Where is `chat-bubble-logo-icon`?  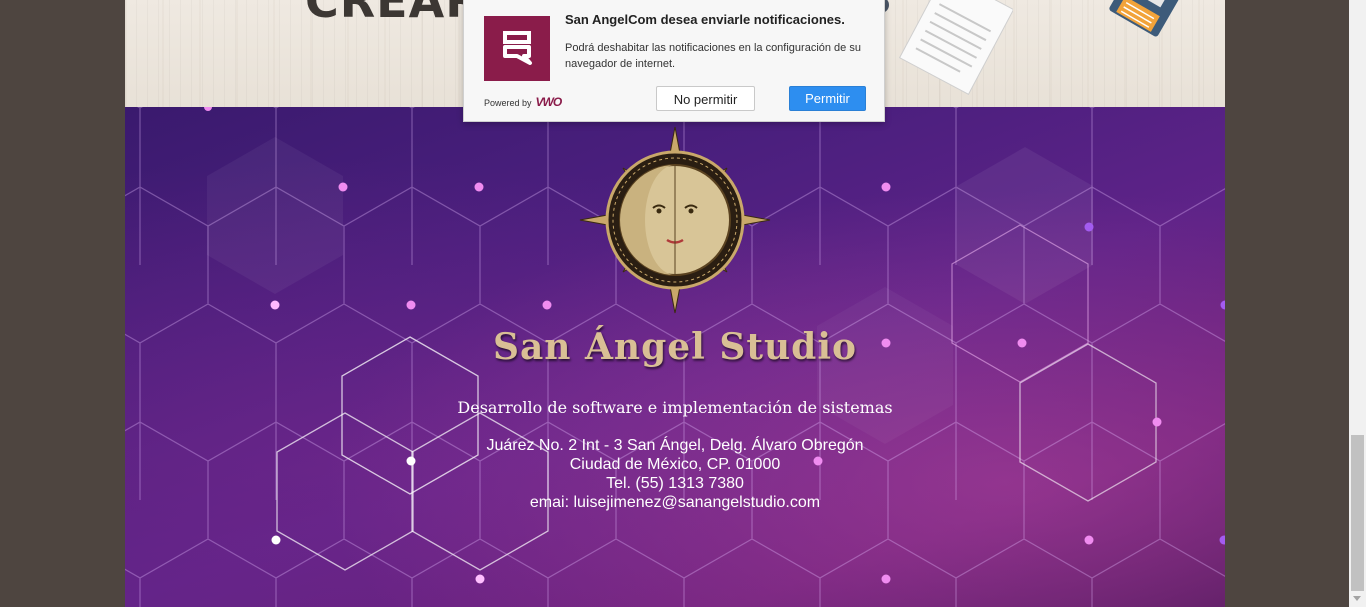
chat-bubble-logo-icon is located at coordinates (517, 48).